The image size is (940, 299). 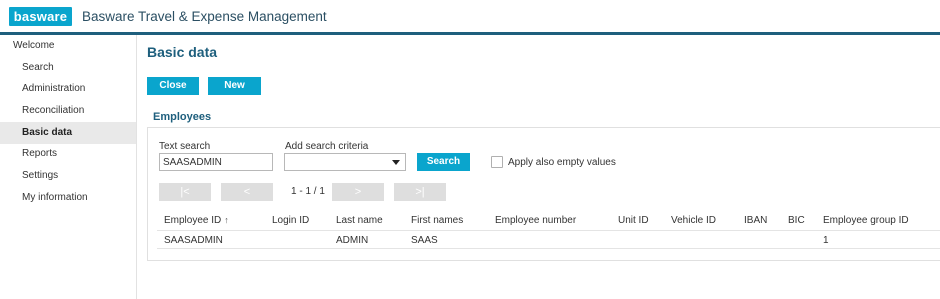 I want to click on add-search-criteria-label: Add search criteria, so click(x=327, y=146).